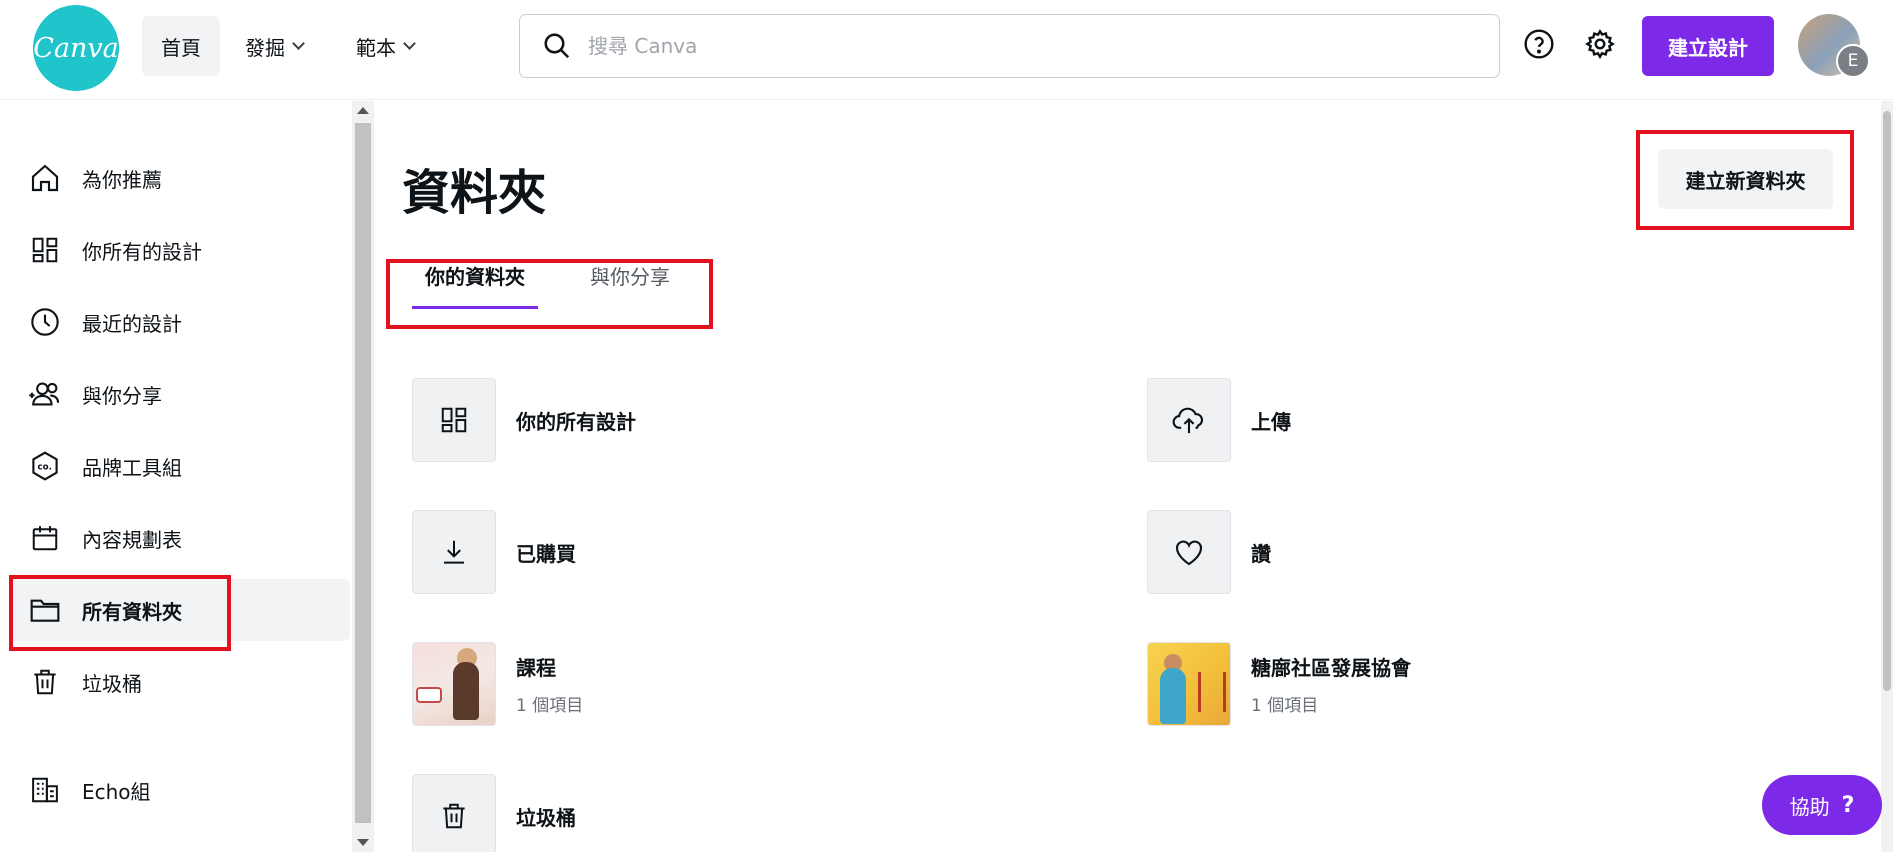 The height and width of the screenshot is (852, 1893). I want to click on building-icon, so click(45, 790).